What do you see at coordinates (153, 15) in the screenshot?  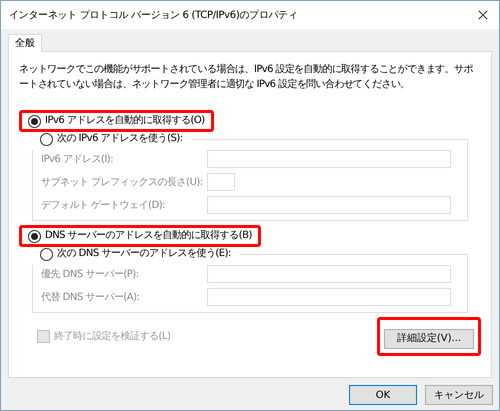 I see `window-title: インターネット プロトコル バージョン 6 (TCP/IPv6)のプロパティ` at bounding box center [153, 15].